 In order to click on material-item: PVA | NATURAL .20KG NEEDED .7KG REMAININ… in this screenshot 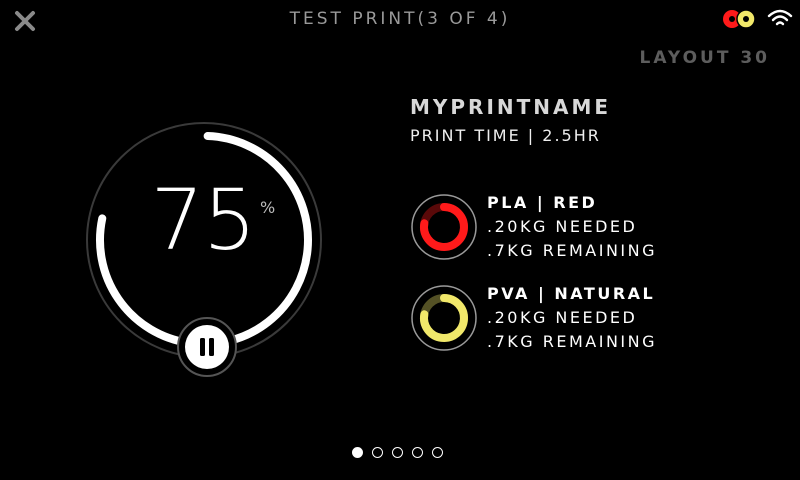, I will do `click(580, 319)`.